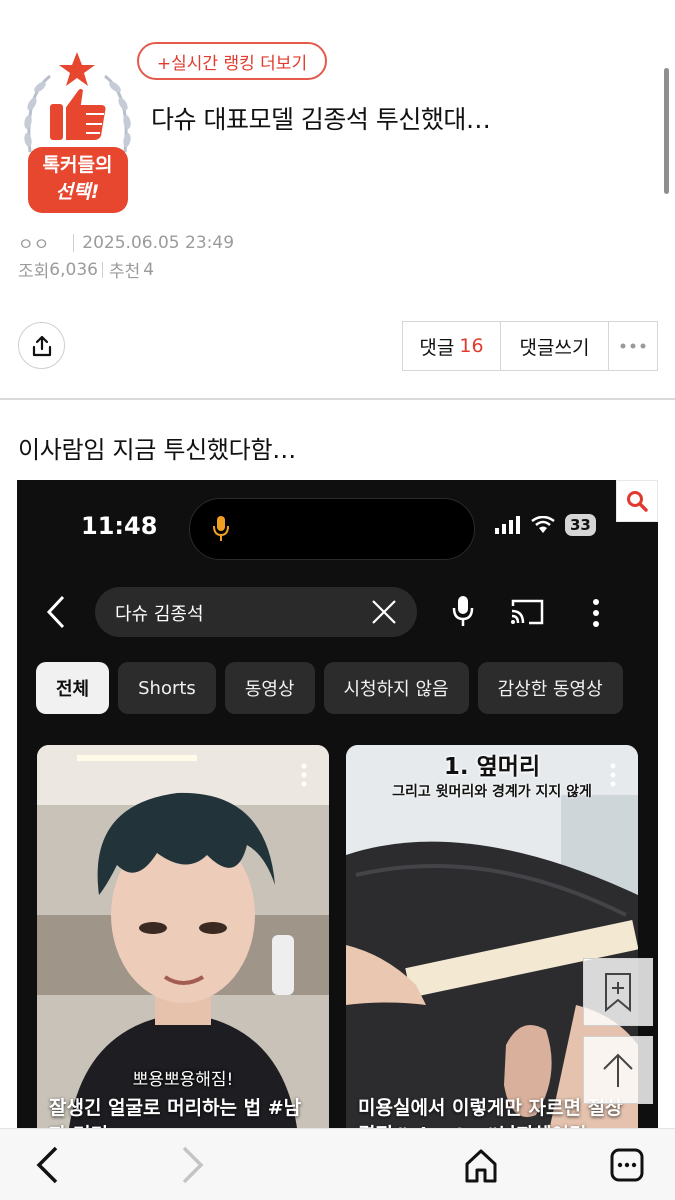 The height and width of the screenshot is (1200, 675). I want to click on youtube-search-field: 다슈 김종석, so click(256, 612).